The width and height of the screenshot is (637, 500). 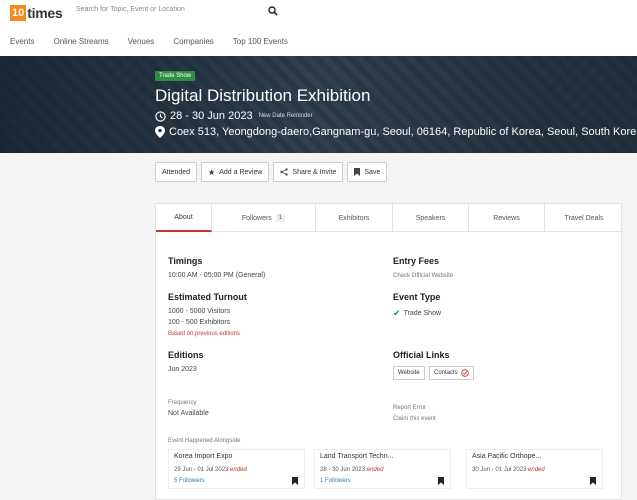 I want to click on related-event-date-text: 29 Jun - 01 Jul 2023, so click(x=201, y=470).